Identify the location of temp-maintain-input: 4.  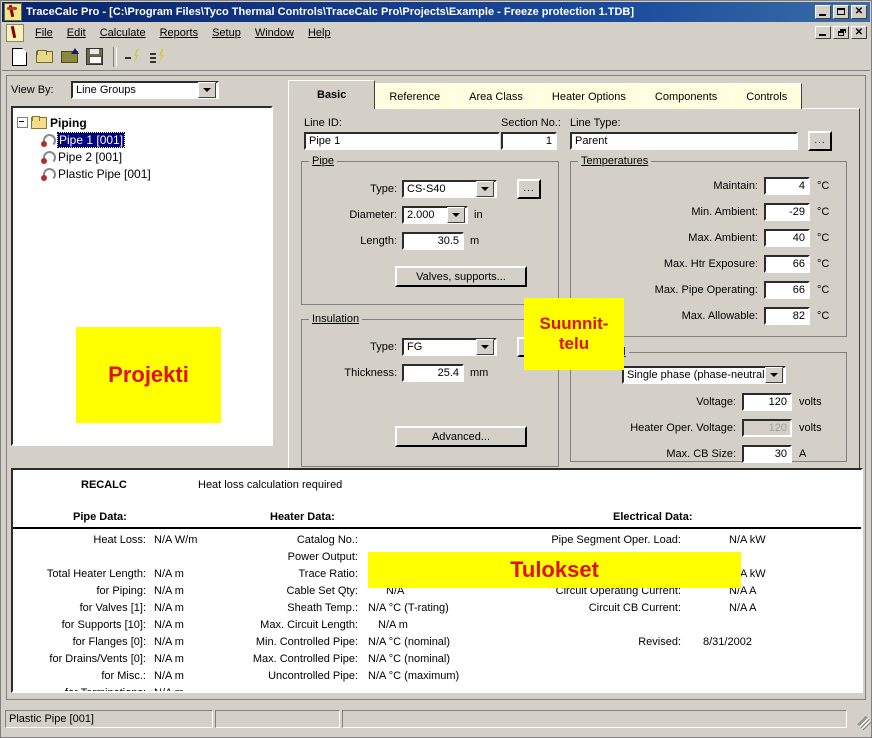
(787, 186).